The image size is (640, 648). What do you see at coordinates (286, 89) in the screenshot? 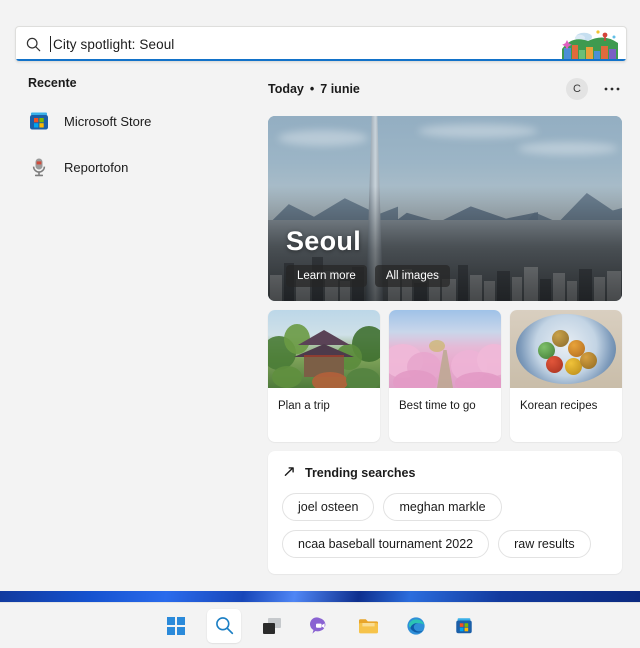
I see `today-label: Today` at bounding box center [286, 89].